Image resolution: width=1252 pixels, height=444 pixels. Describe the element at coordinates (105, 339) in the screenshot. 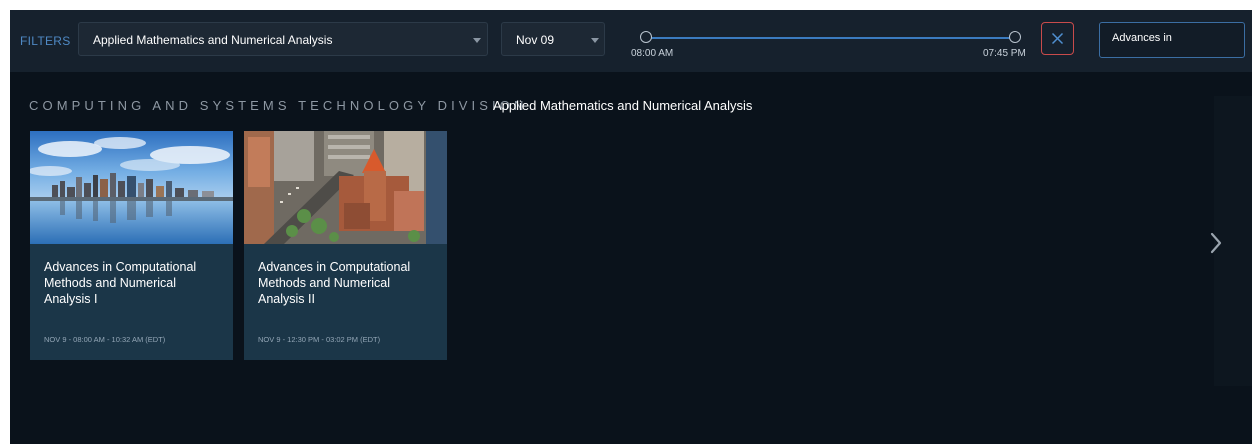

I see `session-time: NOV 9 - 08:00 AM - 10:32 AM (EDT)` at that location.